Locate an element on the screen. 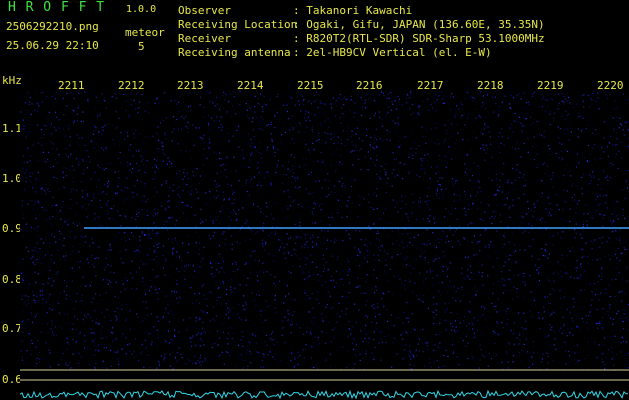  y-tick-label: 1.1 is located at coordinates (12, 128).